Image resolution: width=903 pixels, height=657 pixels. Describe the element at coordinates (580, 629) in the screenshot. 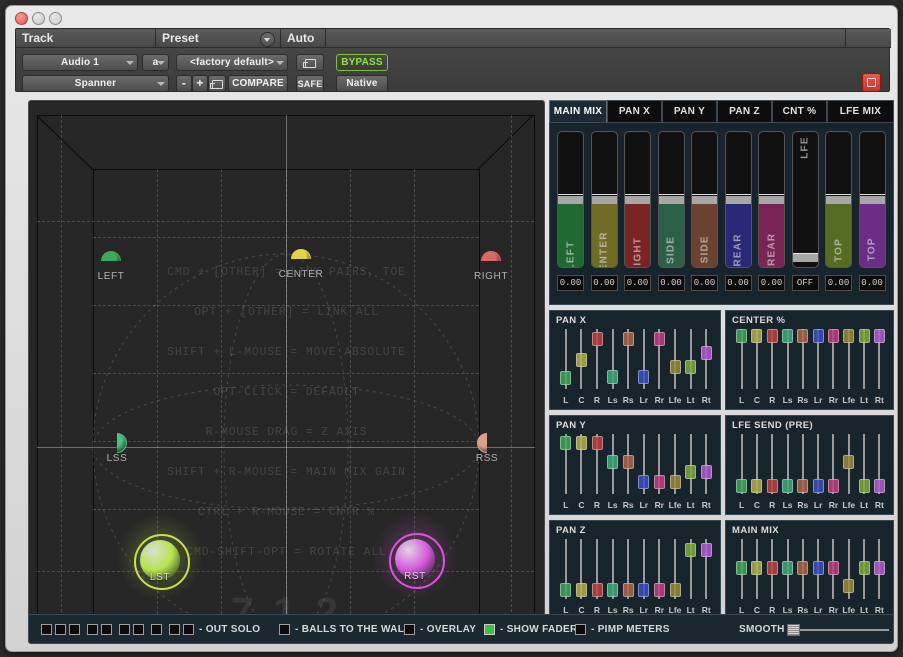

I see `checkbox-pimp-meters` at that location.